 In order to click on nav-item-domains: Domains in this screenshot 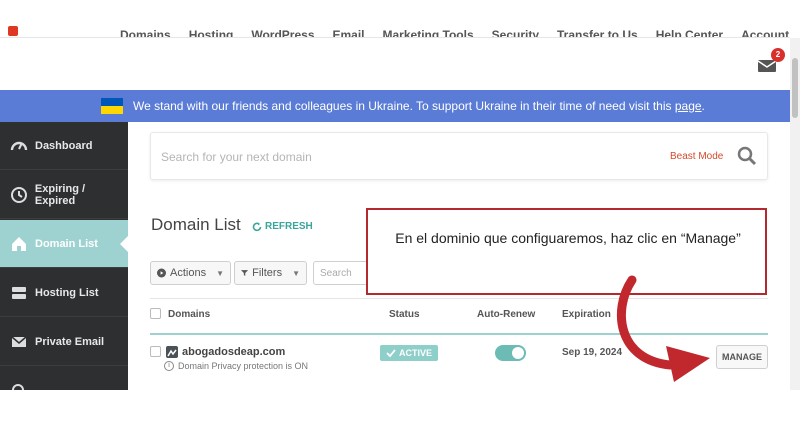, I will do `click(145, 32)`.